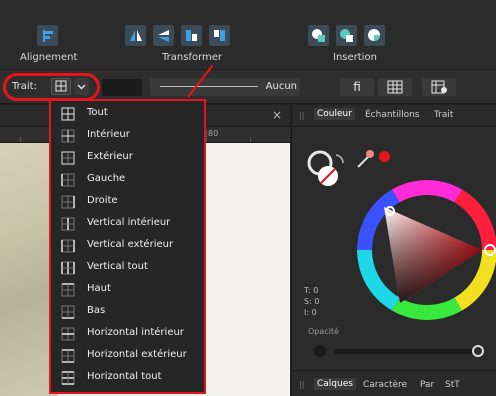 The height and width of the screenshot is (396, 496). I want to click on dropdown-item-horizontal-tout: Horizontal tout, so click(127, 378).